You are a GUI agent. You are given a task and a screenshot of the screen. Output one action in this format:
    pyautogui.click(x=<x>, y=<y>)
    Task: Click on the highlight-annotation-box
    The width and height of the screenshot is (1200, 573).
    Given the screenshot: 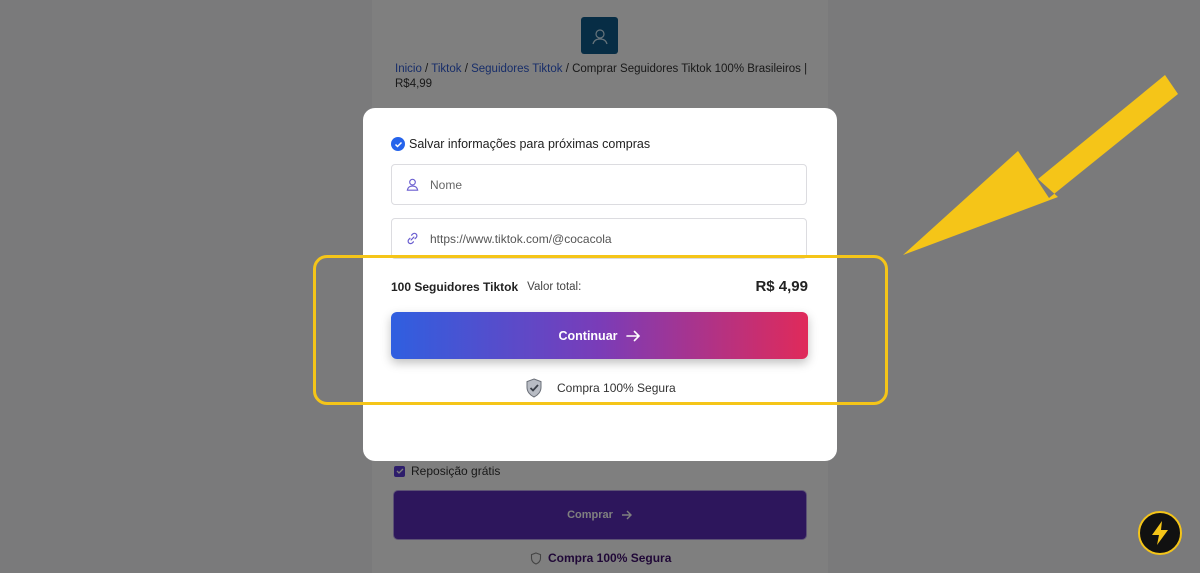 What is the action you would take?
    pyautogui.click(x=600, y=330)
    